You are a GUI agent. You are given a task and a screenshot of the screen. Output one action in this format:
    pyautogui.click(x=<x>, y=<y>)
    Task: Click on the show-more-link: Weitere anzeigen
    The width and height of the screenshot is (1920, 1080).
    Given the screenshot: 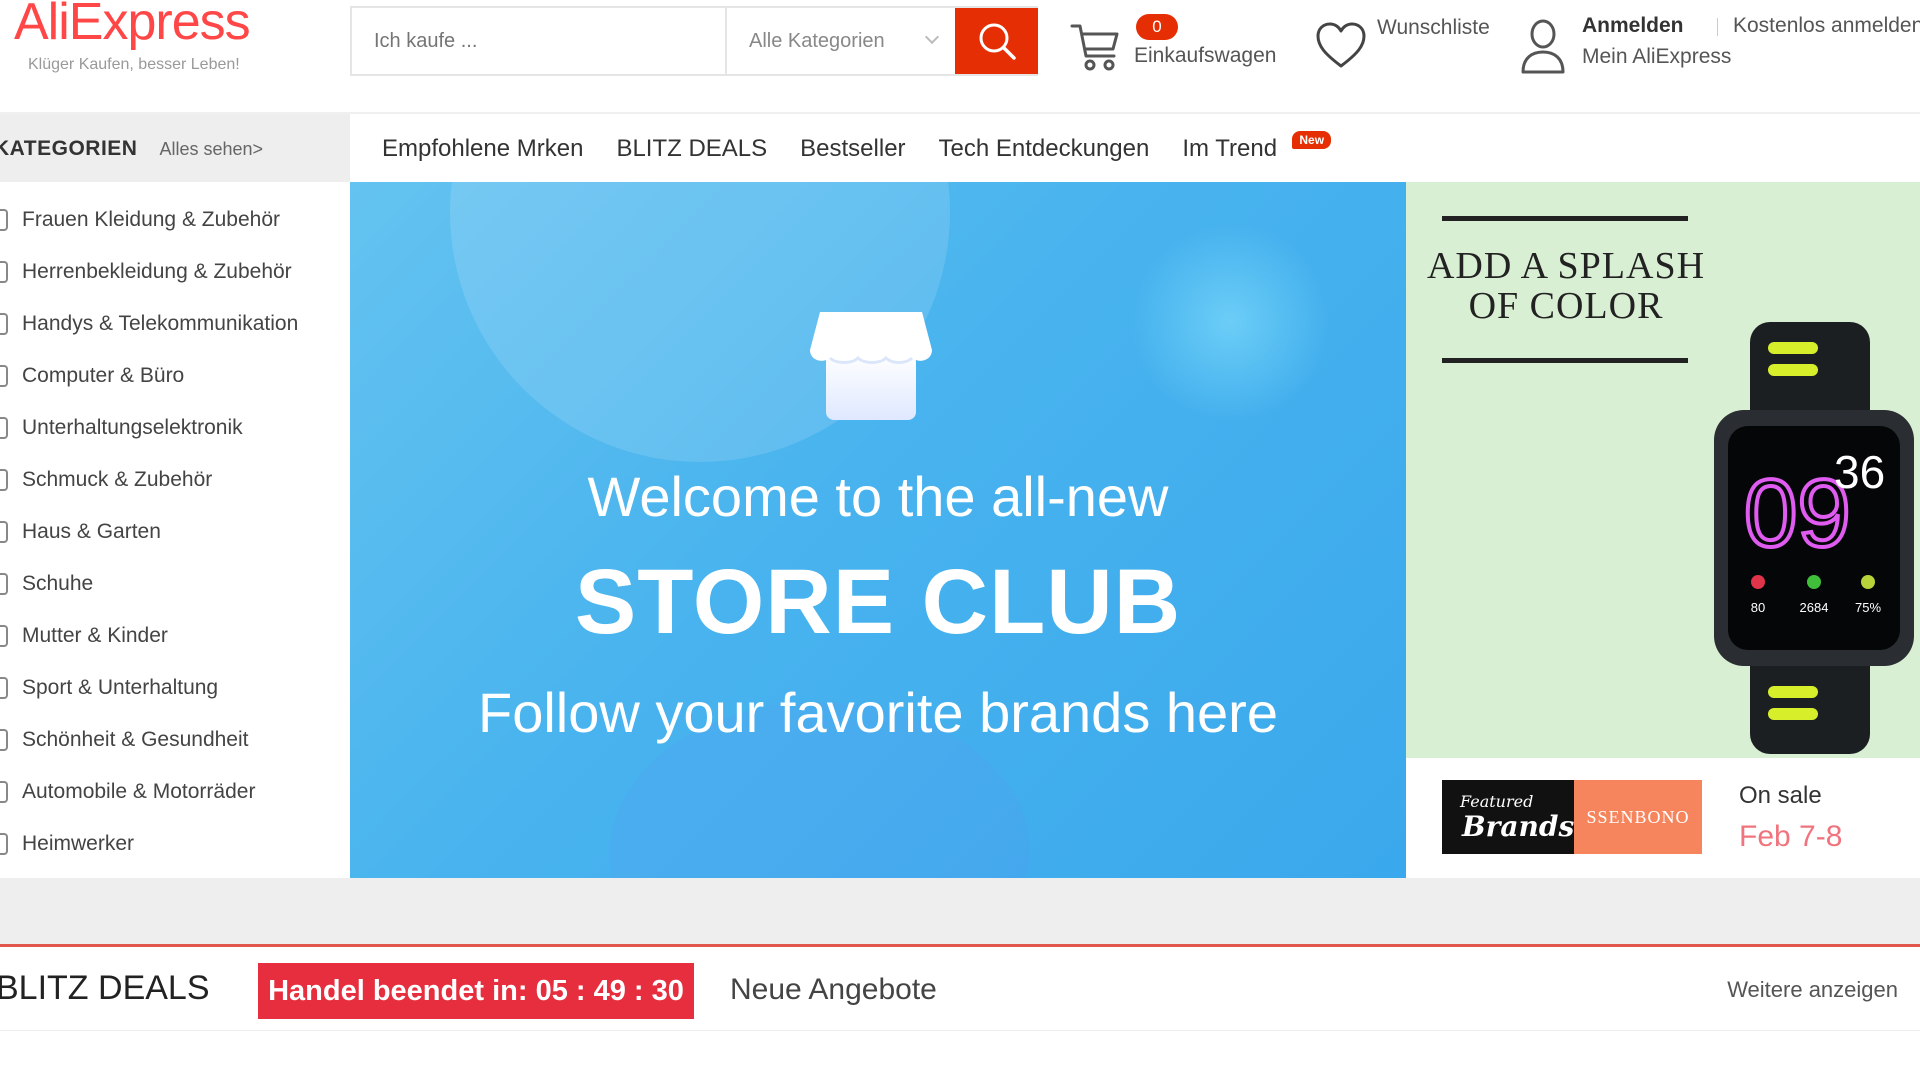 What is the action you would take?
    pyautogui.click(x=1812, y=990)
    